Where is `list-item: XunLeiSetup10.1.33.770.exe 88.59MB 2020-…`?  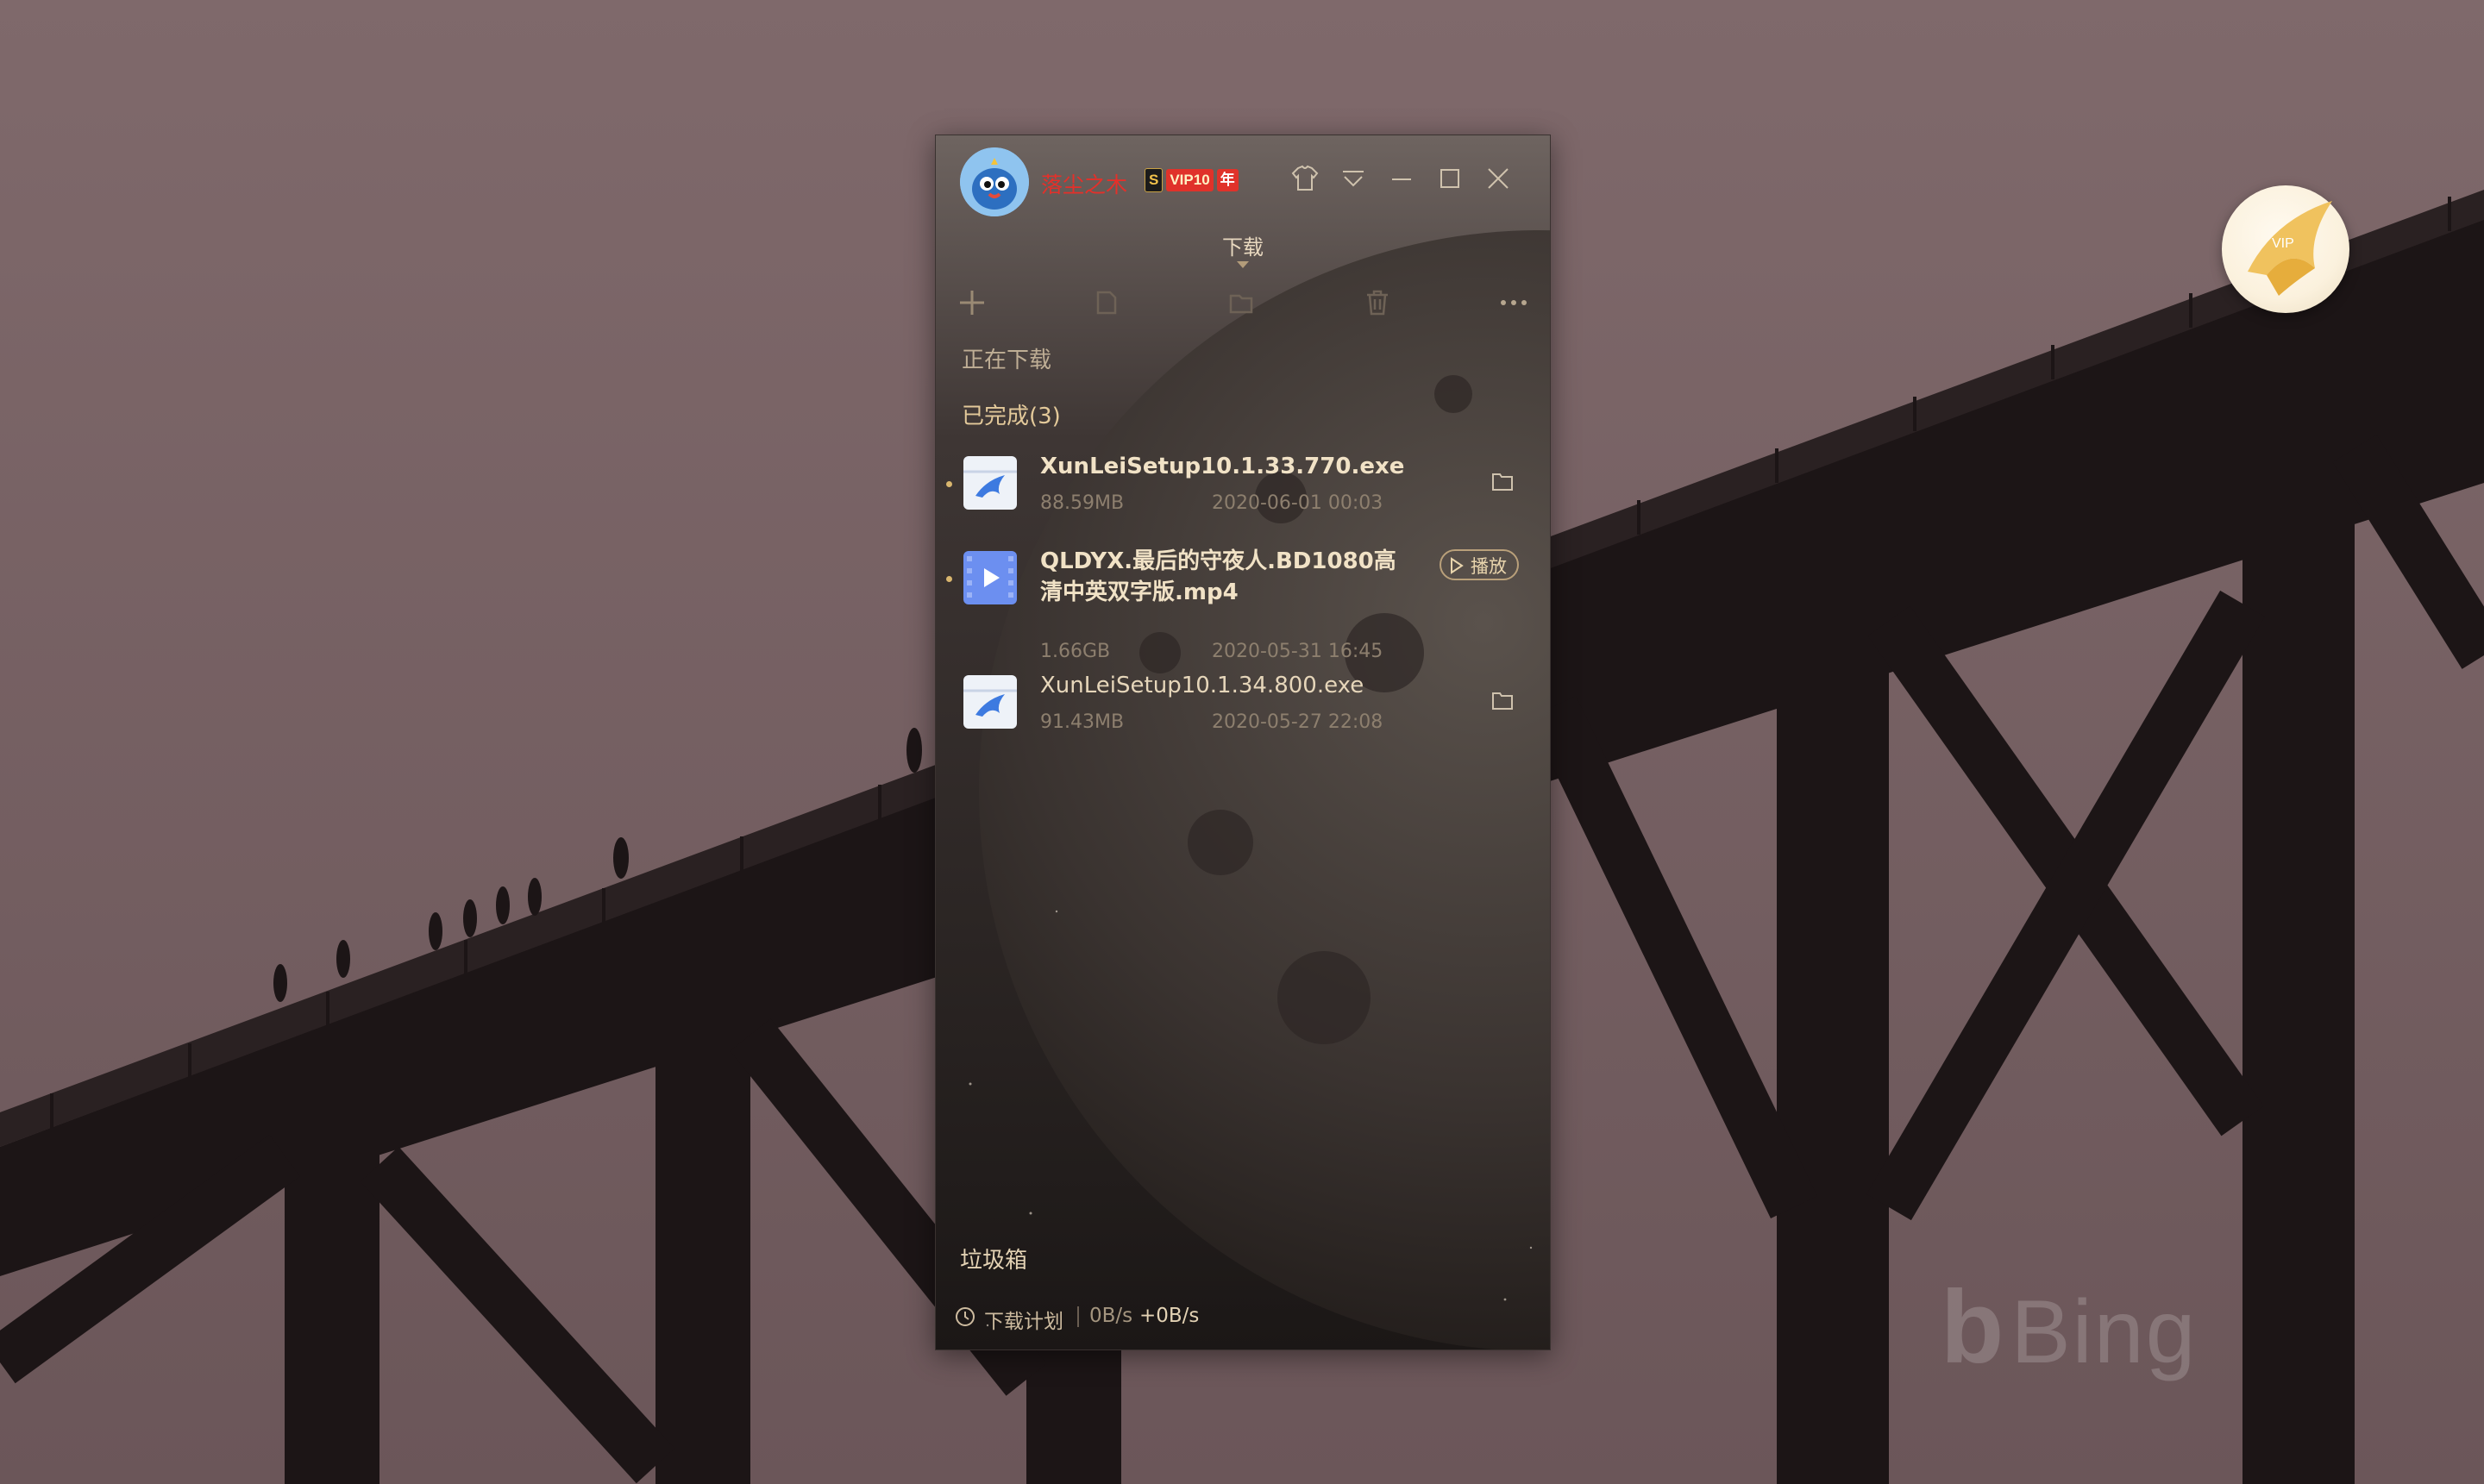
list-item: XunLeiSetup10.1.33.770.exe 88.59MB 2020-… is located at coordinates (1243, 501).